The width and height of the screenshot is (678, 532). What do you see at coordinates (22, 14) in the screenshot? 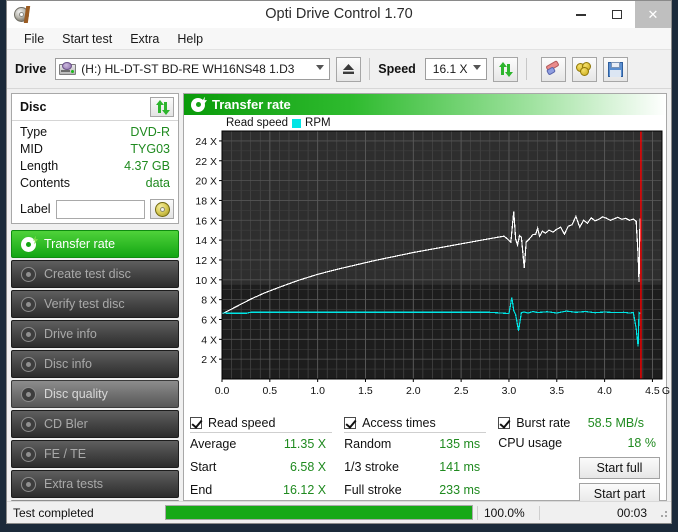
I see `optical-disc-icon` at bounding box center [22, 14].